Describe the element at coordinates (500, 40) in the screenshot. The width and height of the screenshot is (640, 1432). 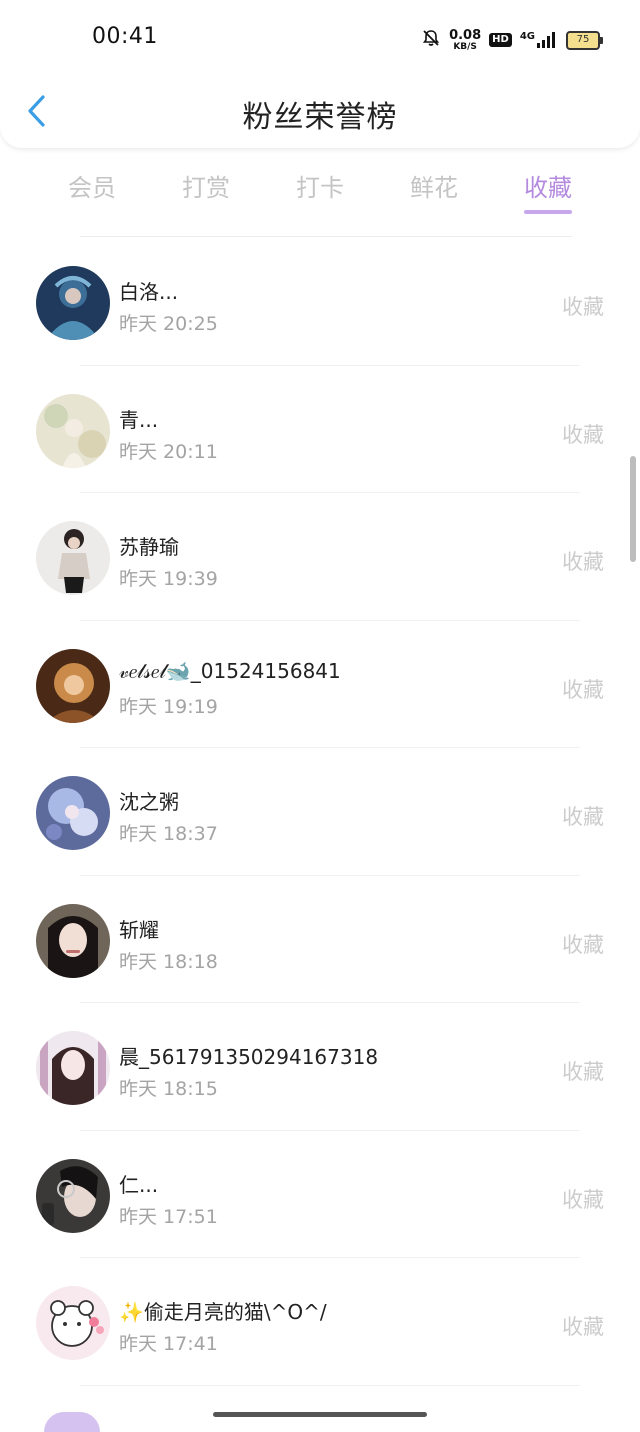
I see `hd-badge: HD` at that location.